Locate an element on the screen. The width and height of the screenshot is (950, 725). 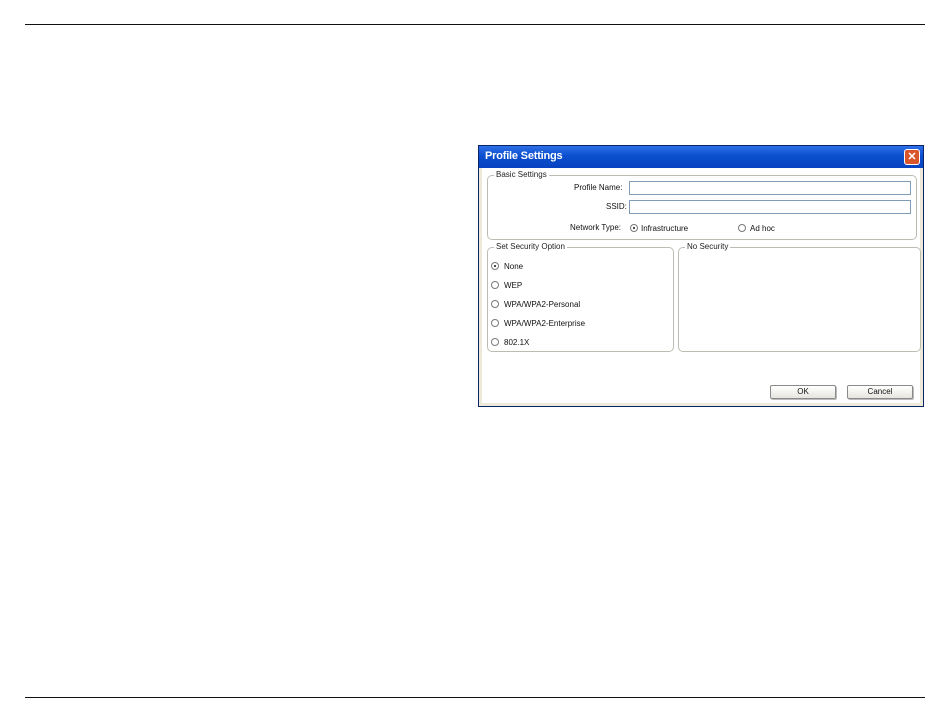
ssid-input is located at coordinates (770, 207).